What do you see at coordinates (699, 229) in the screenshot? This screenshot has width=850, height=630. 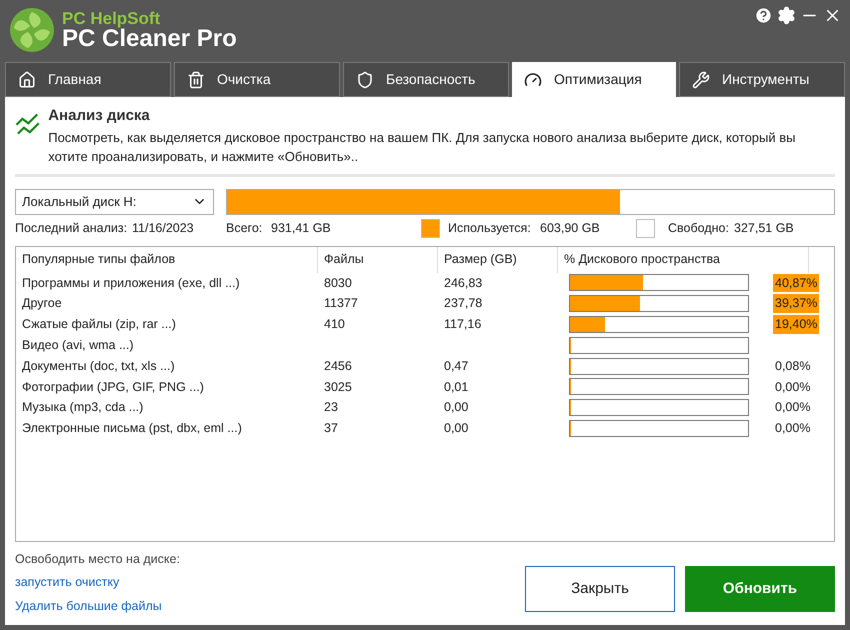 I see `free-label: Свободно:` at bounding box center [699, 229].